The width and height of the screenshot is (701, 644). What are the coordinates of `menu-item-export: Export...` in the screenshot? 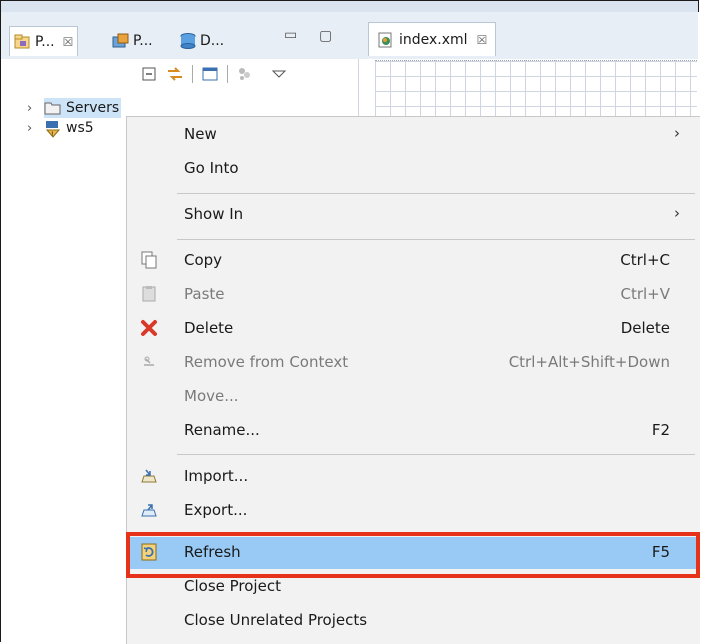 It's located at (413, 511).